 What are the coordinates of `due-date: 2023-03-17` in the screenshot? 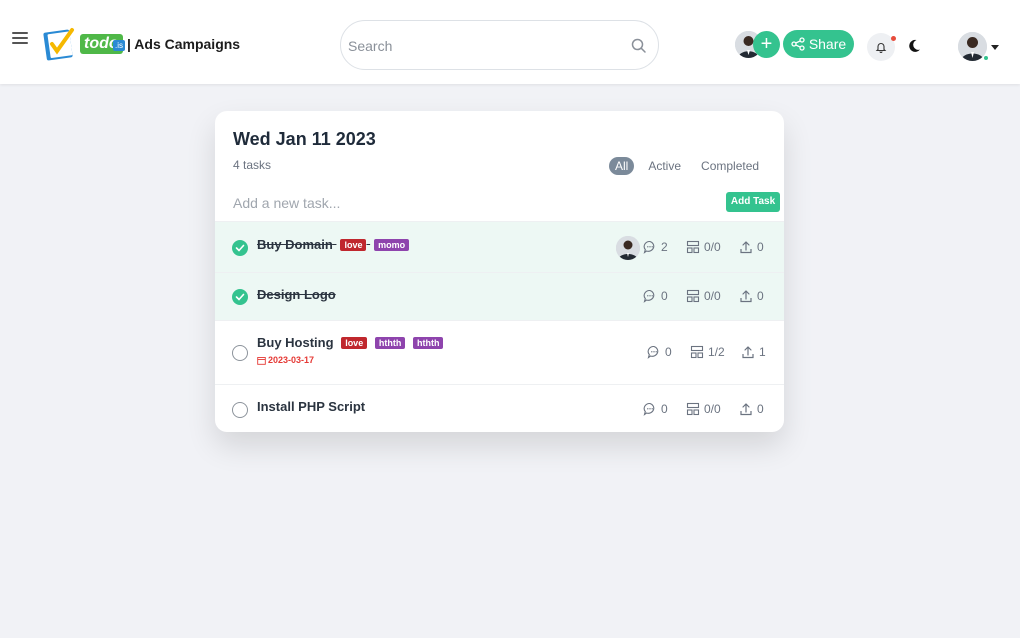 It's located at (285, 360).